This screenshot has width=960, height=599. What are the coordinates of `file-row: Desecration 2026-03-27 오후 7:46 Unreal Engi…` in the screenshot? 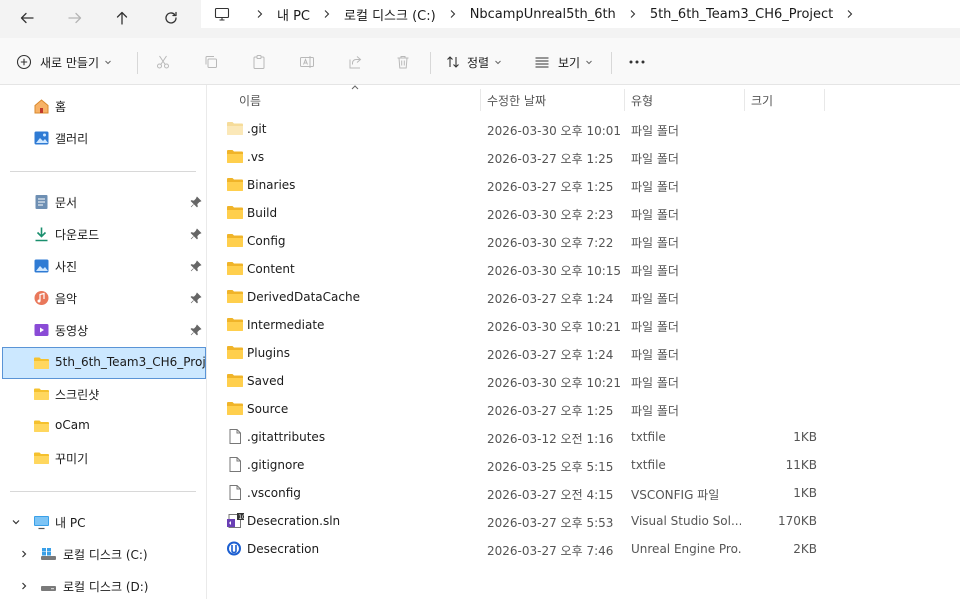 It's located at (590, 548).